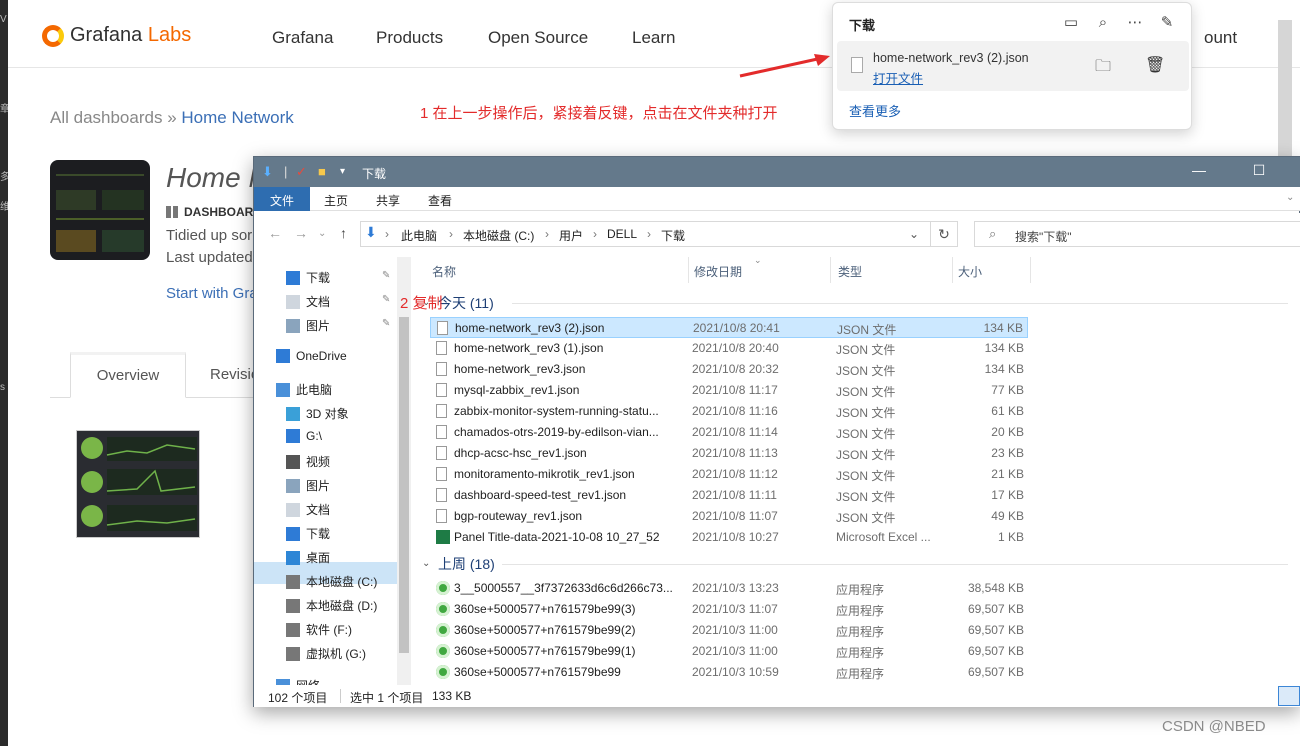 Image resolution: width=1300 pixels, height=746 pixels. What do you see at coordinates (1220, 38) in the screenshot?
I see `nav-account: ount` at bounding box center [1220, 38].